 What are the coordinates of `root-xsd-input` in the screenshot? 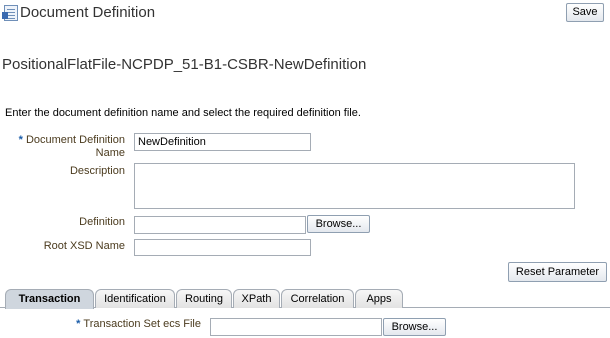 It's located at (222, 247).